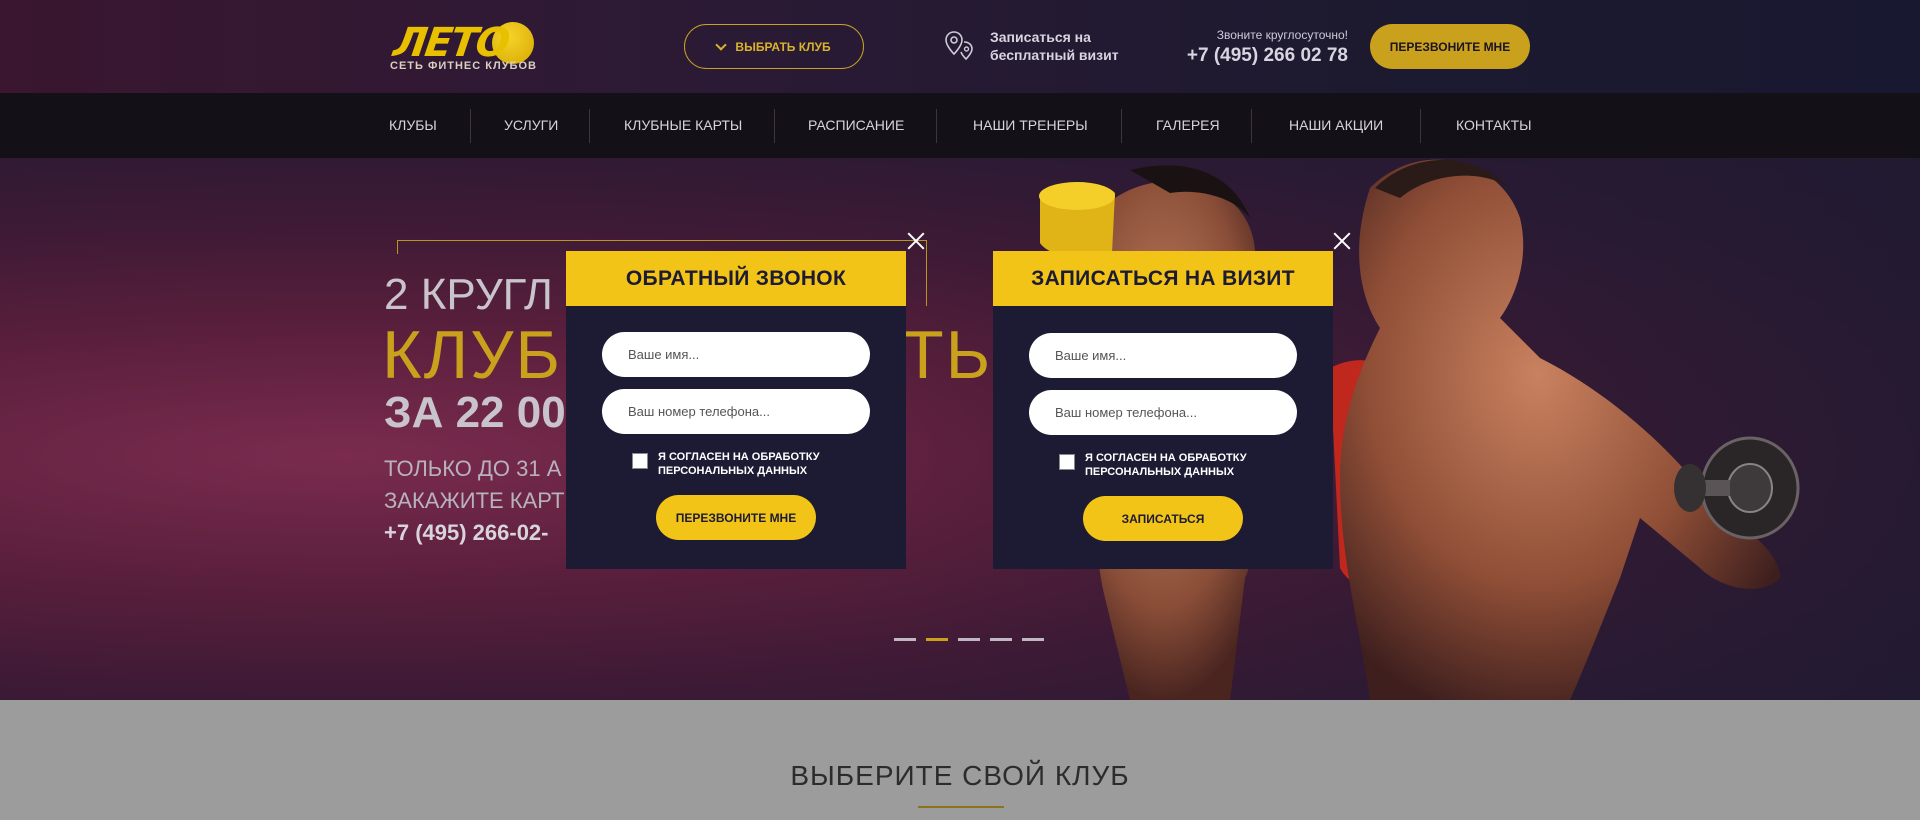  I want to click on nav-item-gallery: ГАЛЕРЕЯ, so click(1188, 125).